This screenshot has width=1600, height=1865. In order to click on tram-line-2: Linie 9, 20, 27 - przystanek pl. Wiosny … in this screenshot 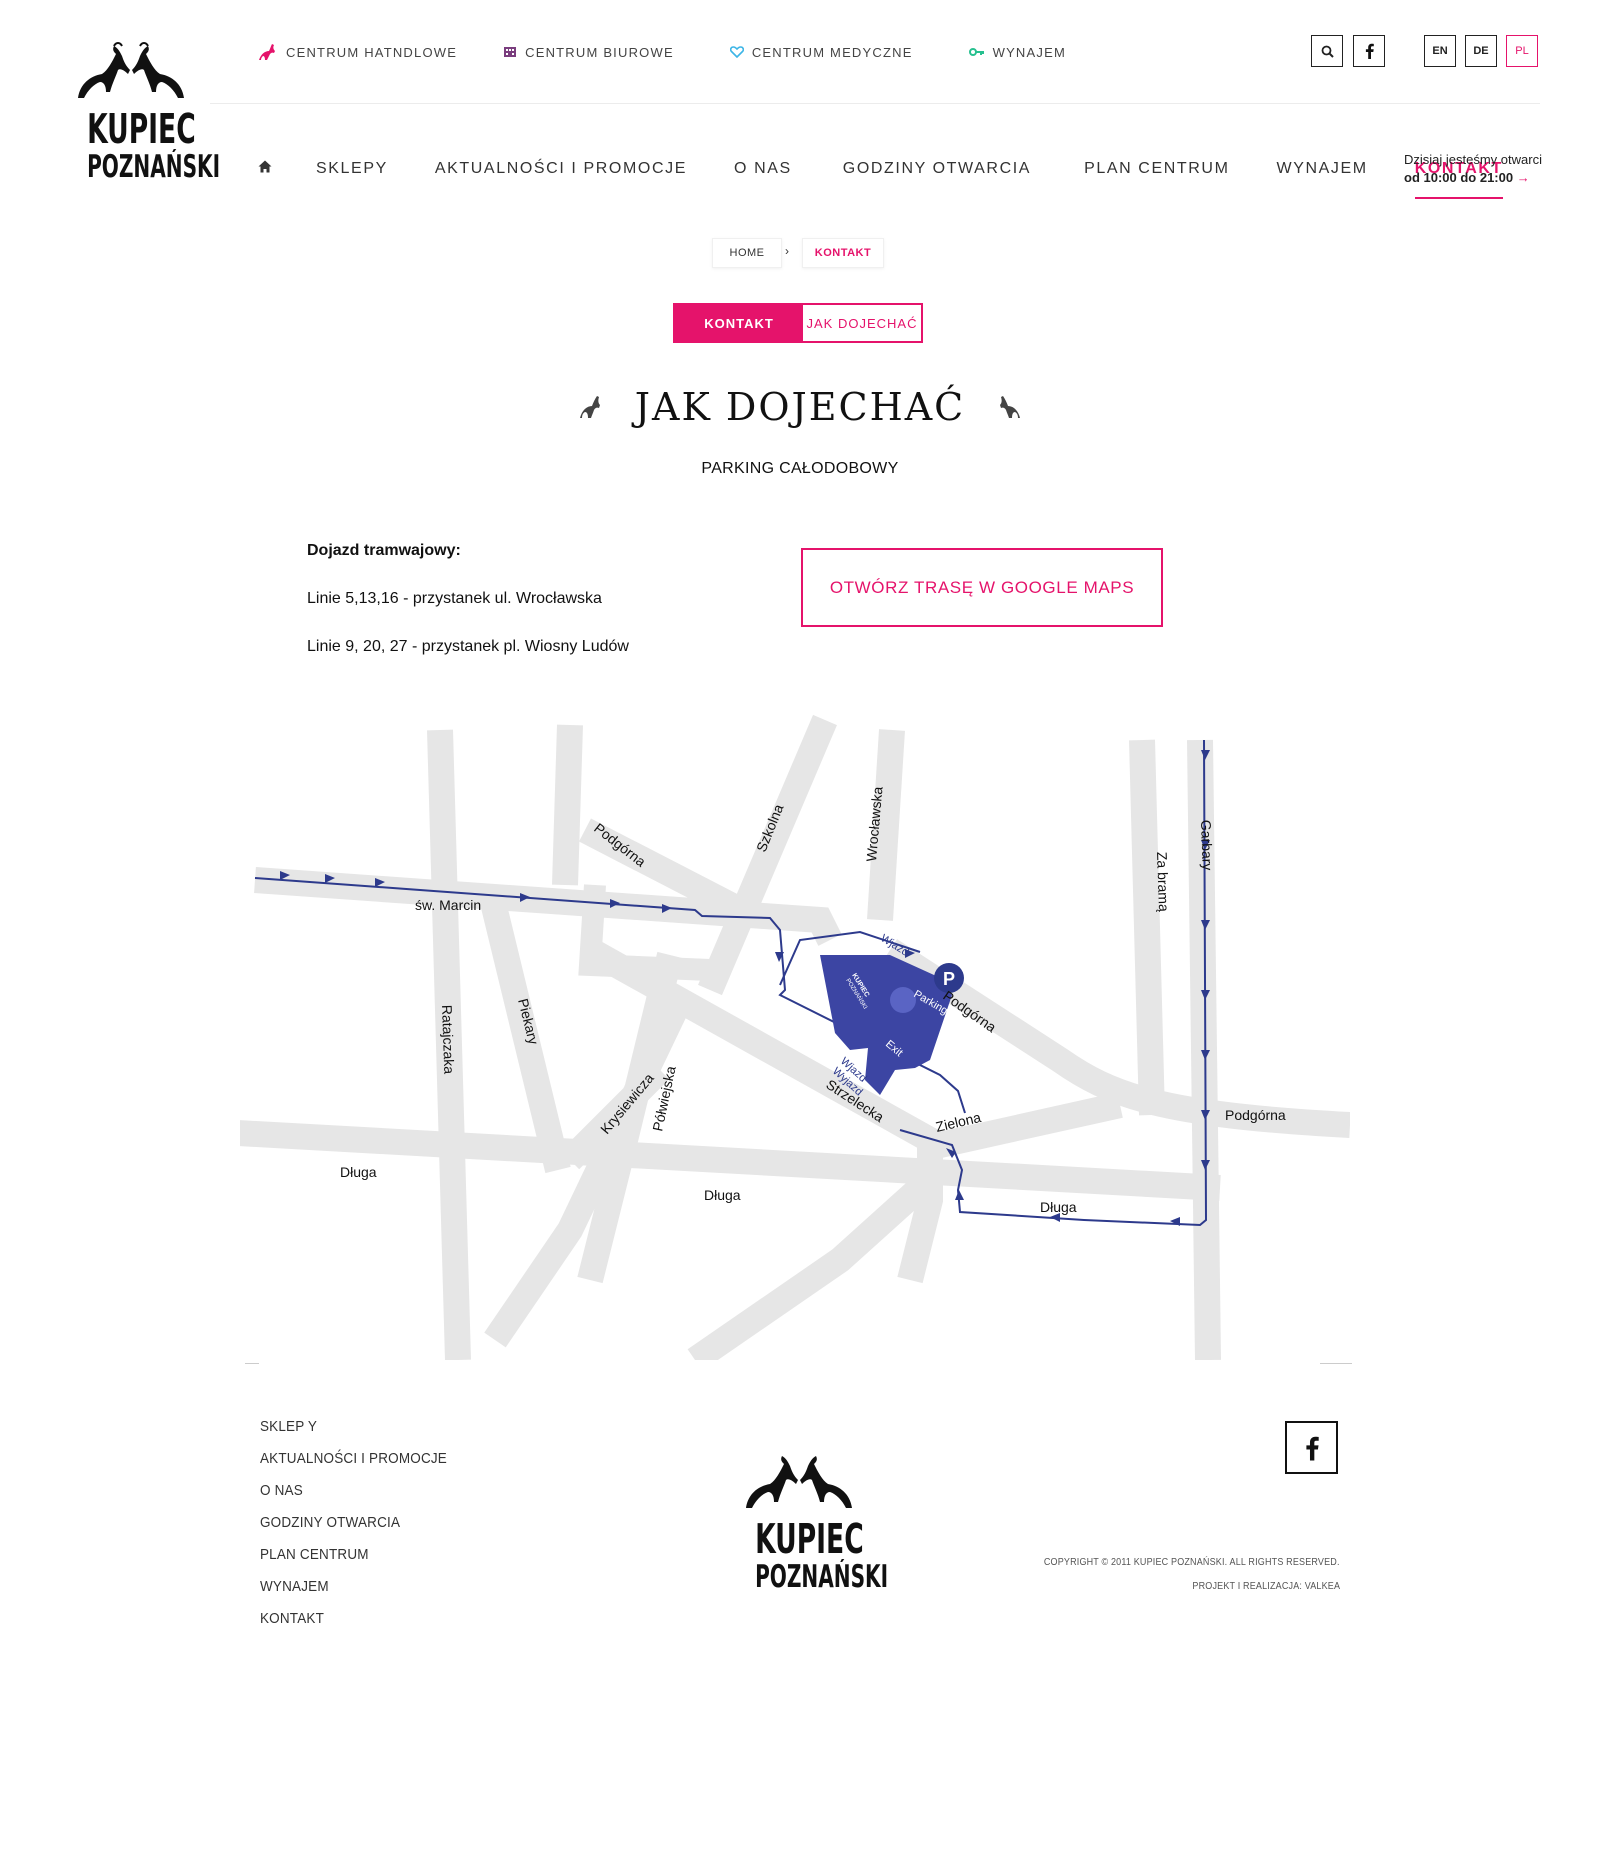, I will do `click(468, 646)`.